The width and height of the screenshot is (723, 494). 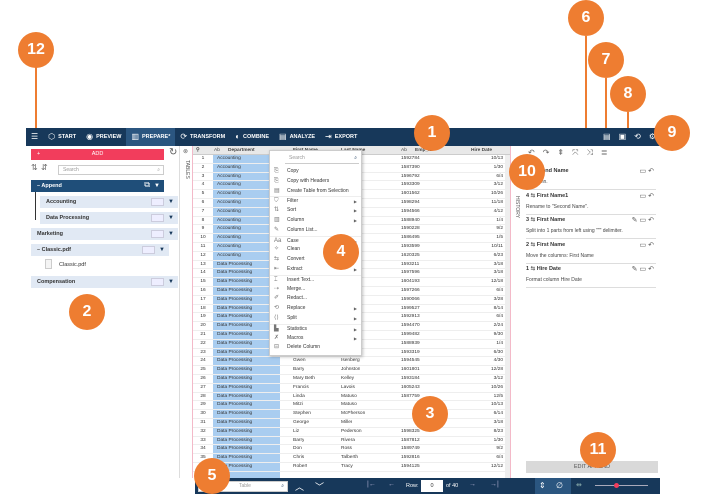 I want to click on table-row: 28 Data Processing Linda Matuso 1587759 12/5, so click(x=349, y=397).